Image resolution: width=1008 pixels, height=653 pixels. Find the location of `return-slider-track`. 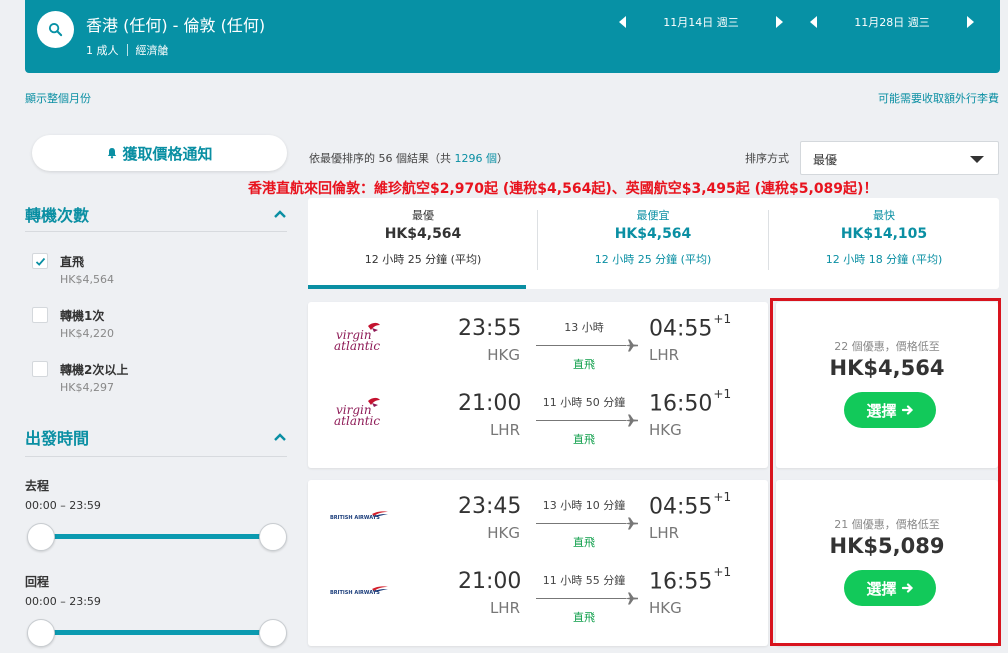

return-slider-track is located at coordinates (156, 632).